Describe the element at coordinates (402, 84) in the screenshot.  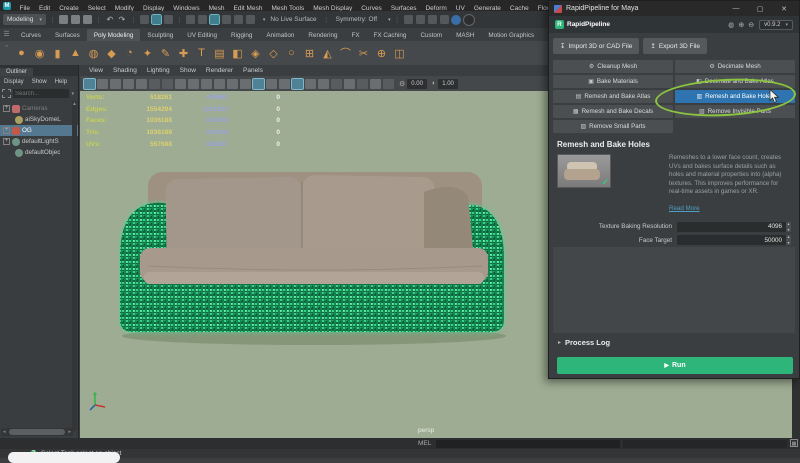
I see `exposure-icon: ⚙` at that location.